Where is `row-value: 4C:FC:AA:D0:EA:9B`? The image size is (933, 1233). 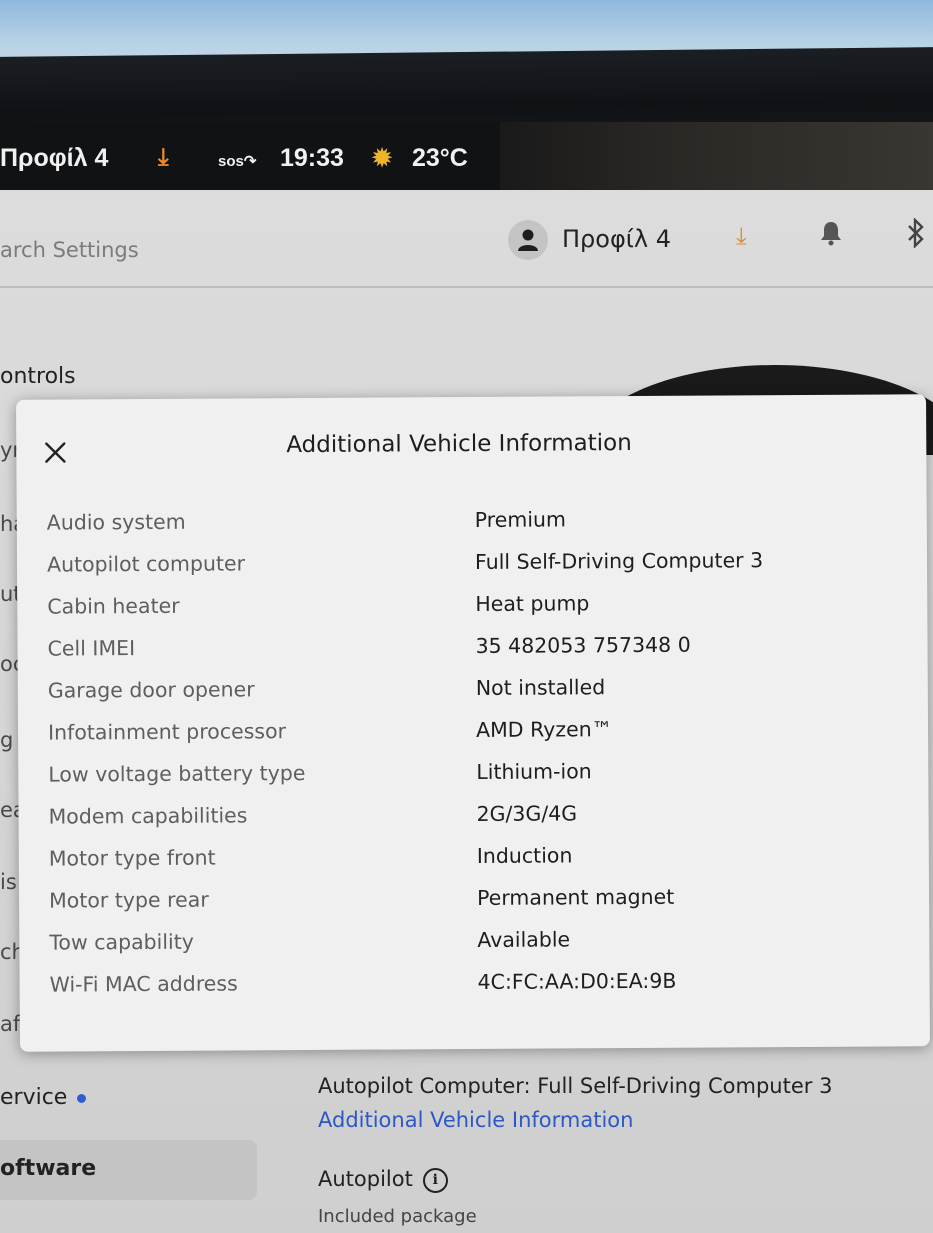
row-value: 4C:FC:AA:D0:EA:9B is located at coordinates (577, 981).